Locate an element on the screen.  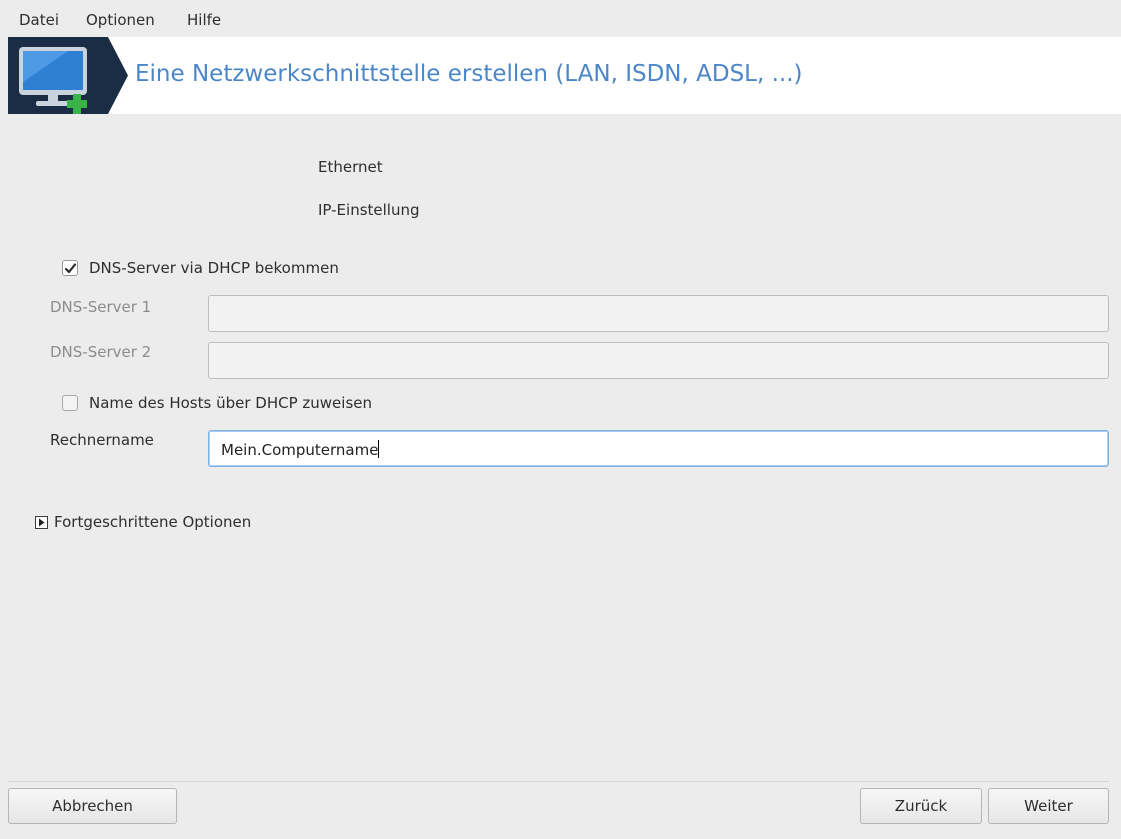
dns-dhcp-checkbox is located at coordinates (70, 268).